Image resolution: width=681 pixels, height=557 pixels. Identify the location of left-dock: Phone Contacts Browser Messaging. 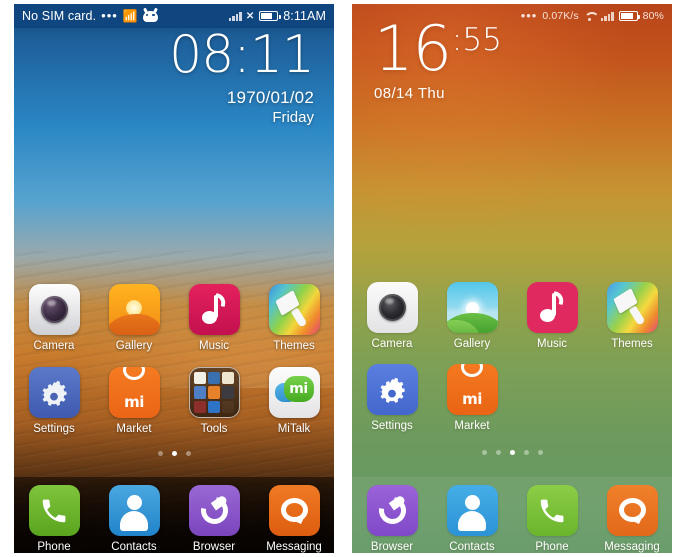
(174, 515).